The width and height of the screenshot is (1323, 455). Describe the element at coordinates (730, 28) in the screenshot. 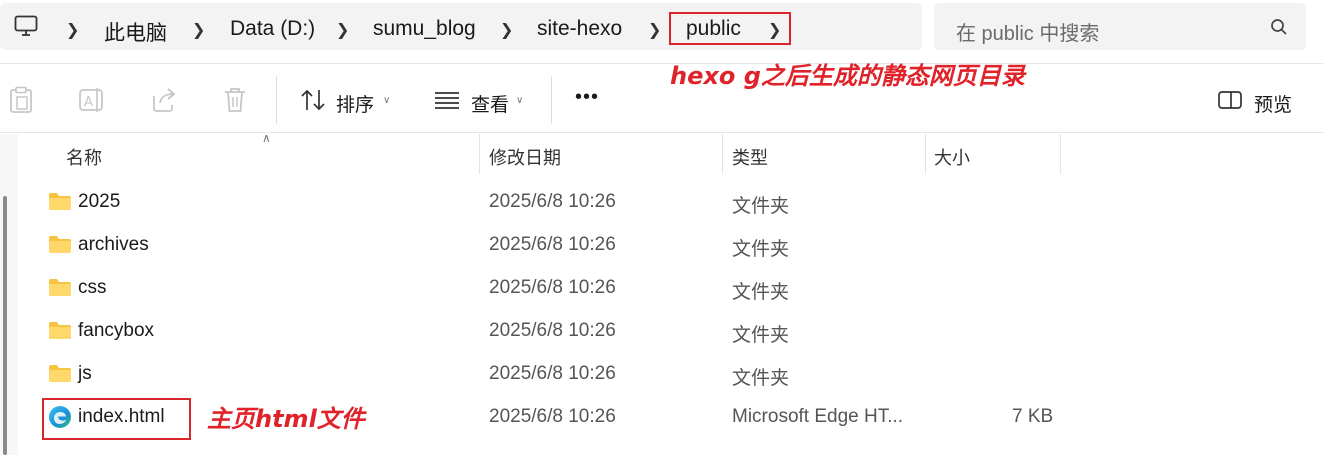

I see `public-highlight-box` at that location.